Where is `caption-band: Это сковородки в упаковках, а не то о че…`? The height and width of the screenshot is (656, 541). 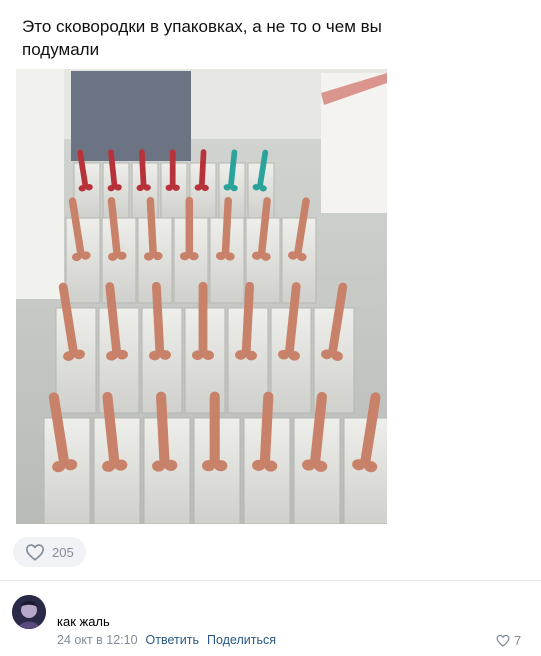 caption-band: Это сковородки в упаковках, а не то о че… is located at coordinates (201, 41).